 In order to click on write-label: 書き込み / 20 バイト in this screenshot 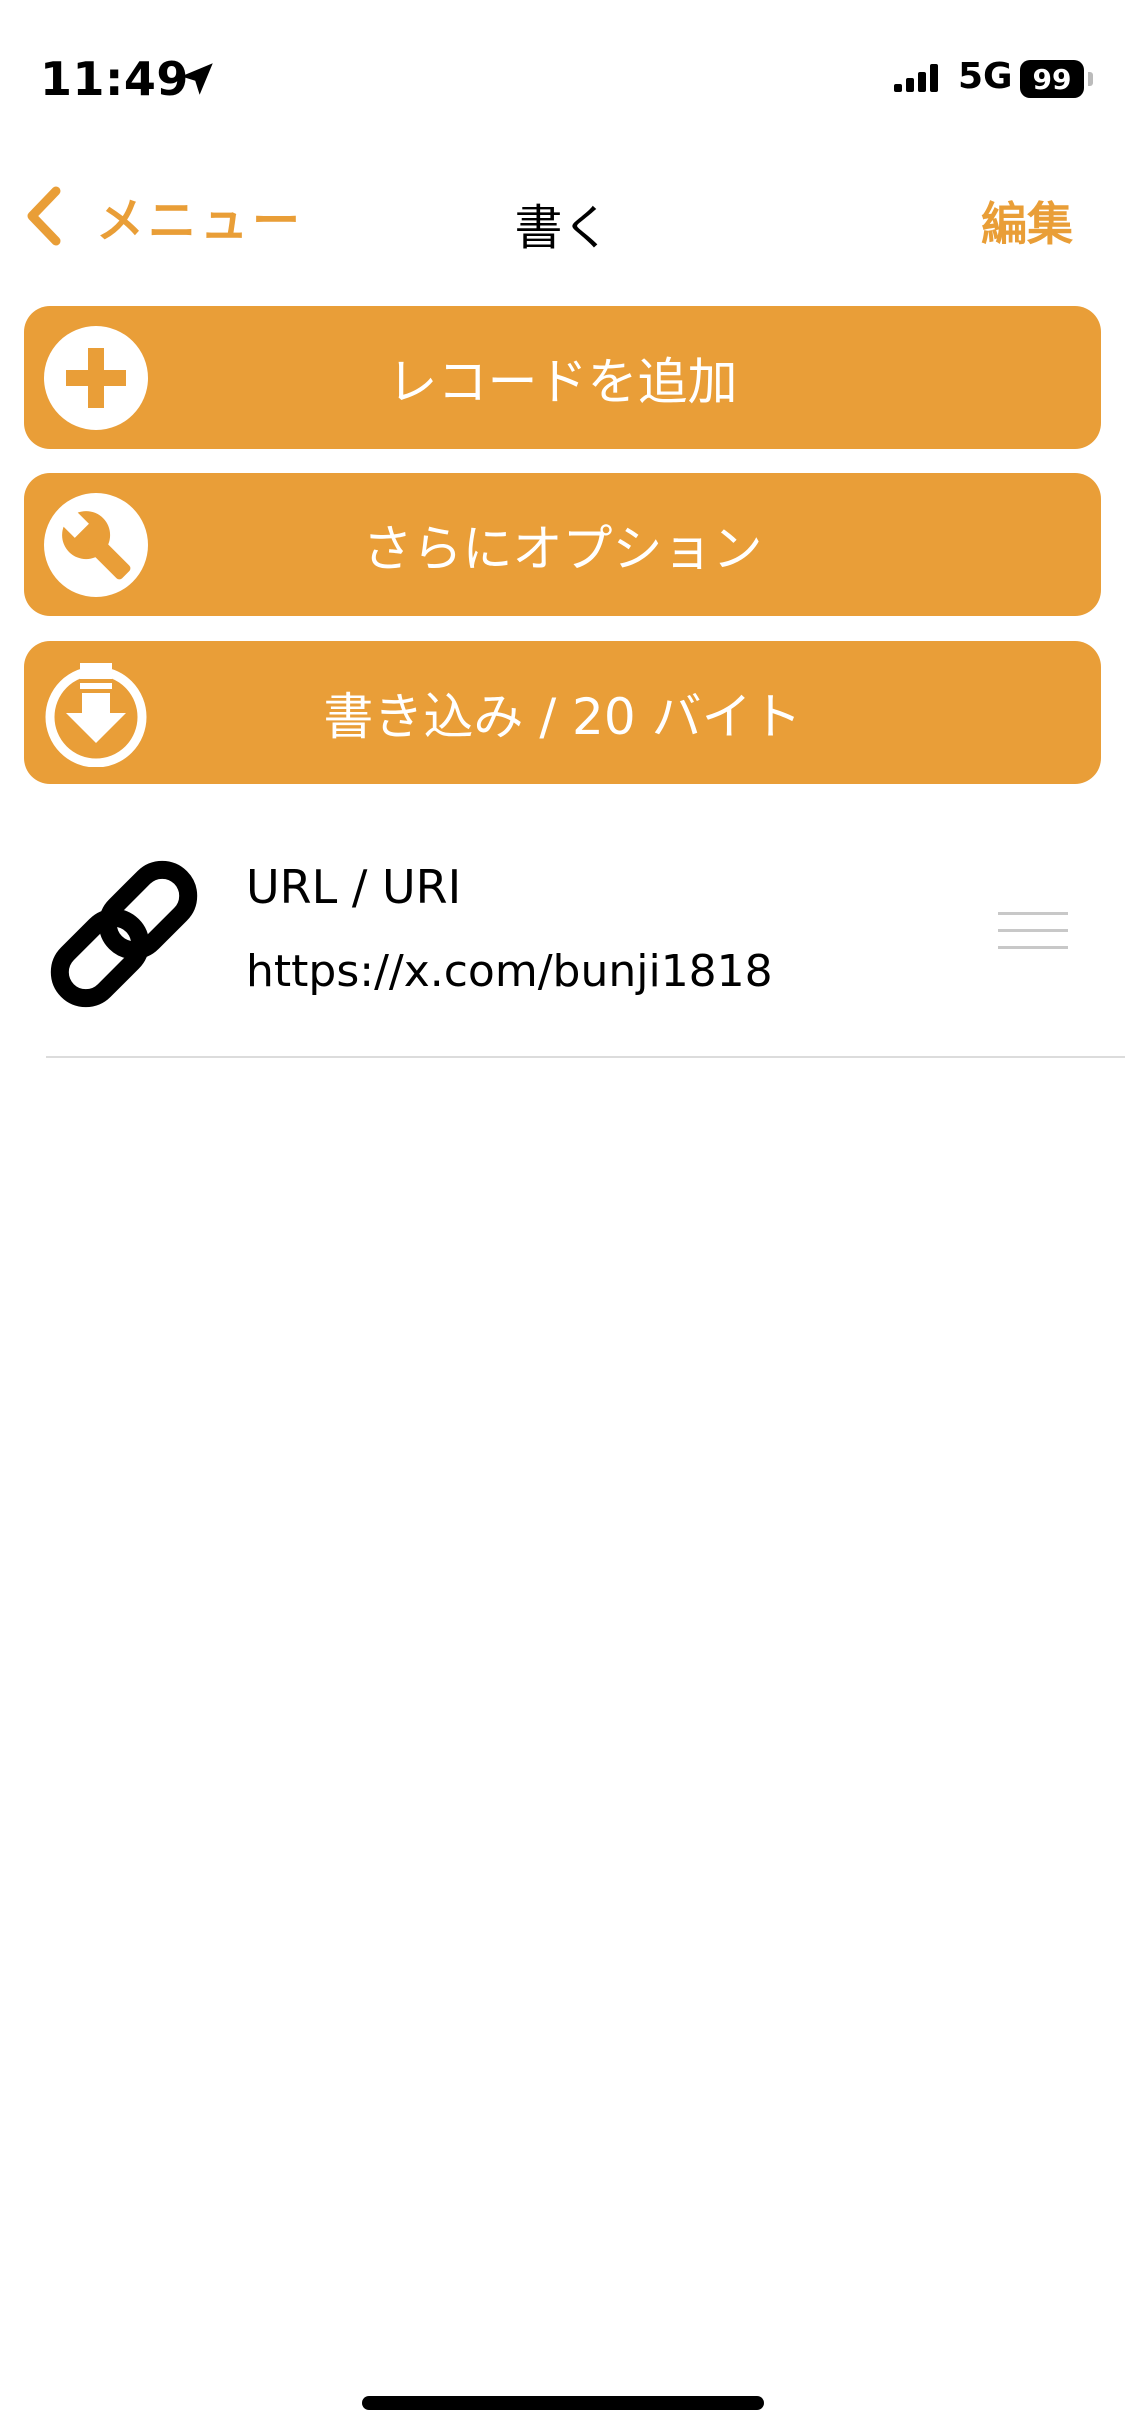, I will do `click(562, 716)`.